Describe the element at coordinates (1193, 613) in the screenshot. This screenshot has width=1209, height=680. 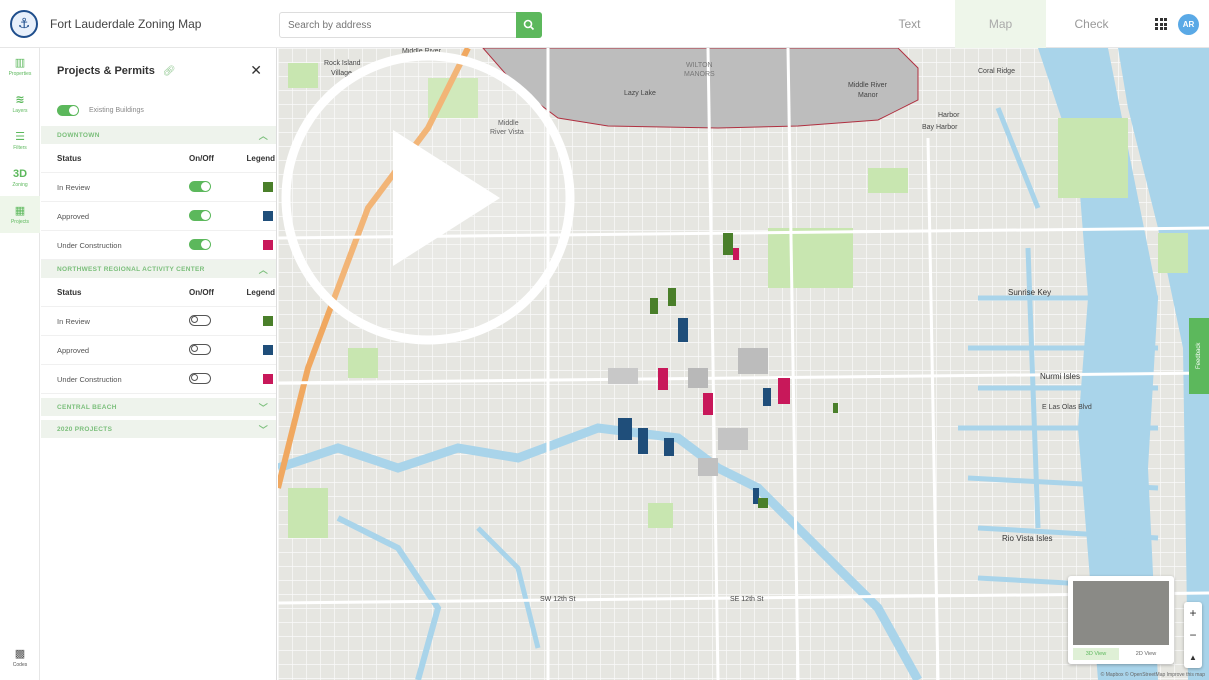
I see `zoom-in-button: +` at that location.